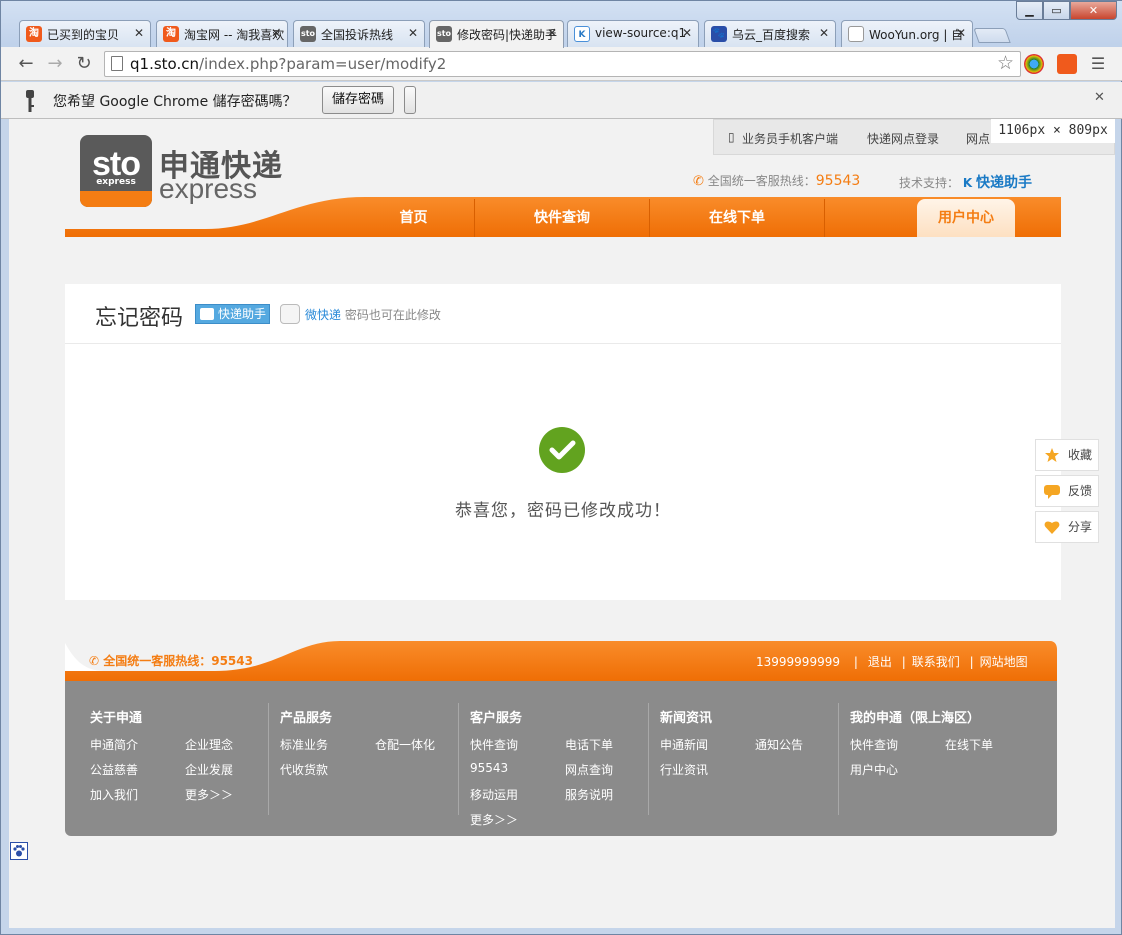 The image size is (1122, 935). I want to click on hotline: ✆ 全国统一客服热线：95543, so click(777, 181).